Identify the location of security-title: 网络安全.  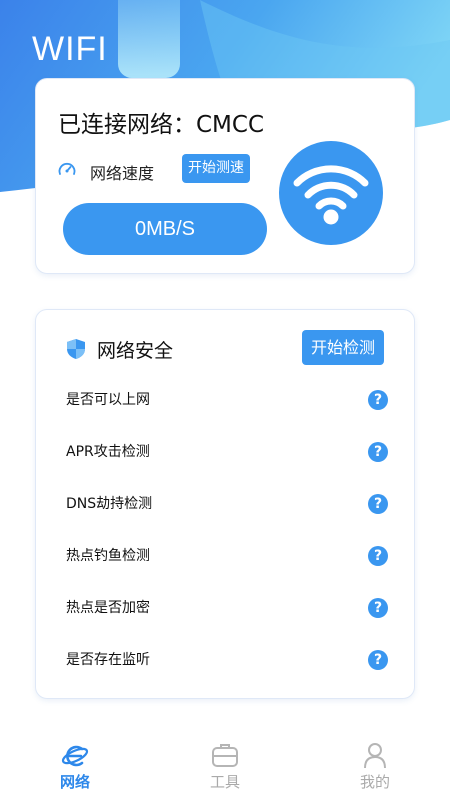
(135, 351).